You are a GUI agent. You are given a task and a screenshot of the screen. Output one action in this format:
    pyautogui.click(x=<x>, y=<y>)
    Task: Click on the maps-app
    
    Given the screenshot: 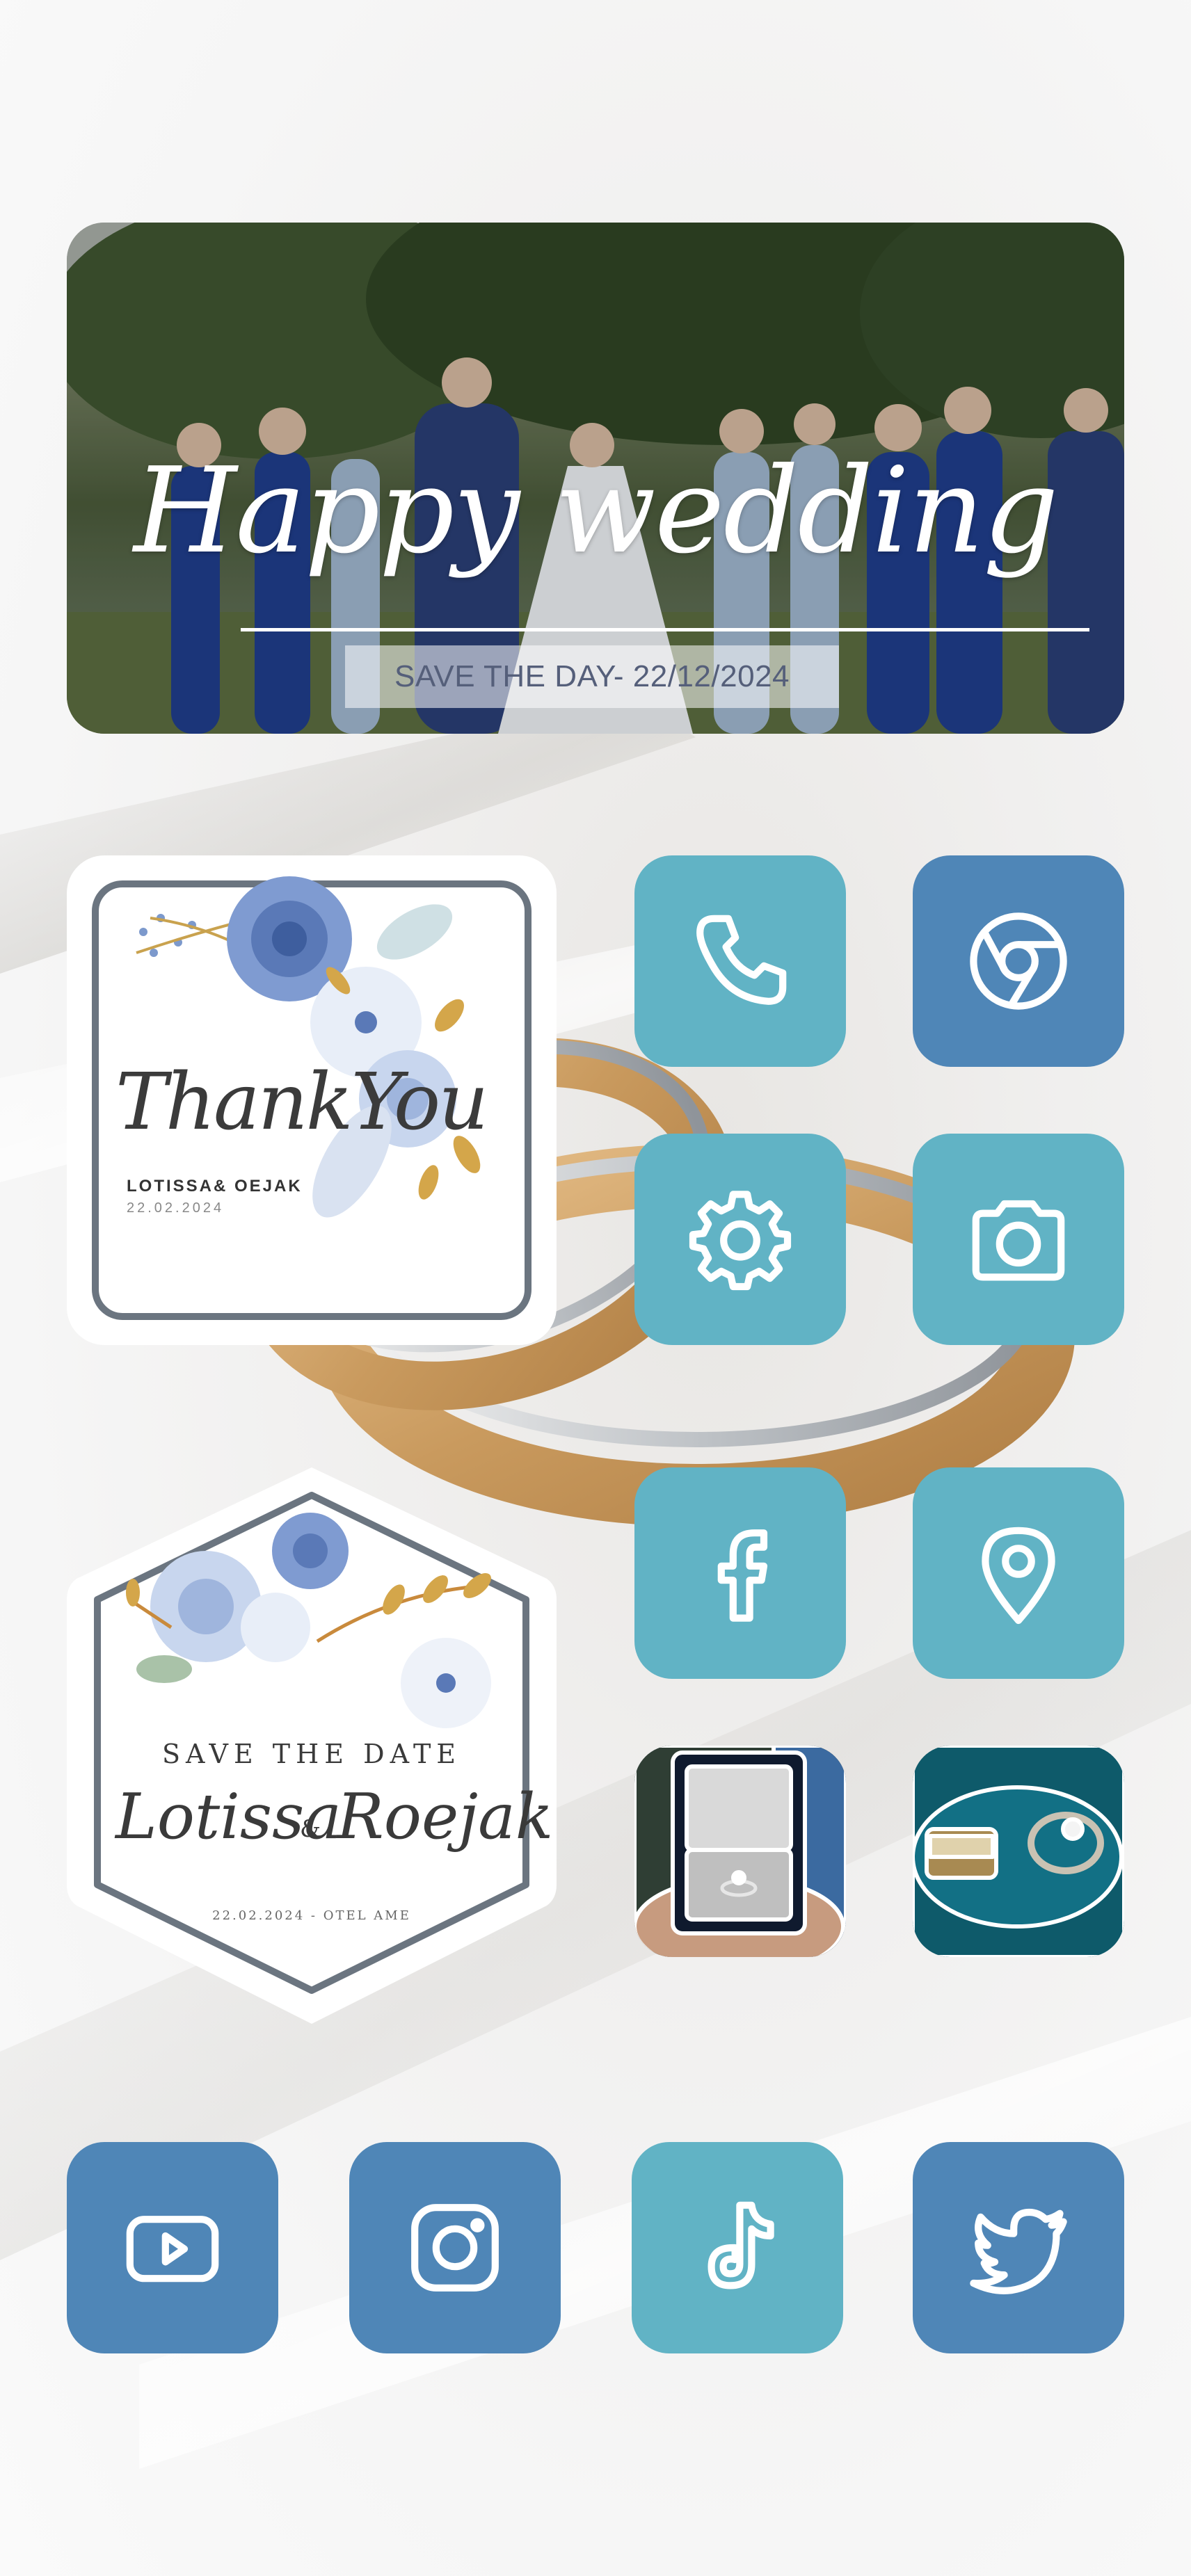 What is the action you would take?
    pyautogui.click(x=1019, y=1573)
    